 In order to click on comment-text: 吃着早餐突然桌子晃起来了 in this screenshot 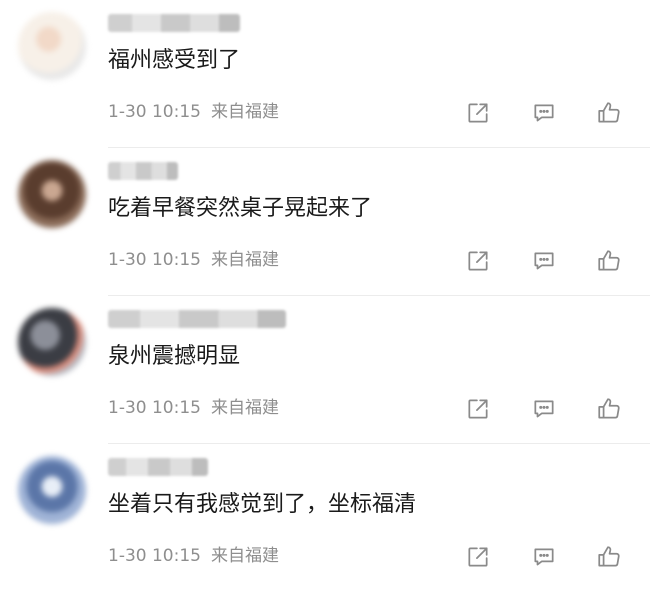, I will do `click(240, 208)`.